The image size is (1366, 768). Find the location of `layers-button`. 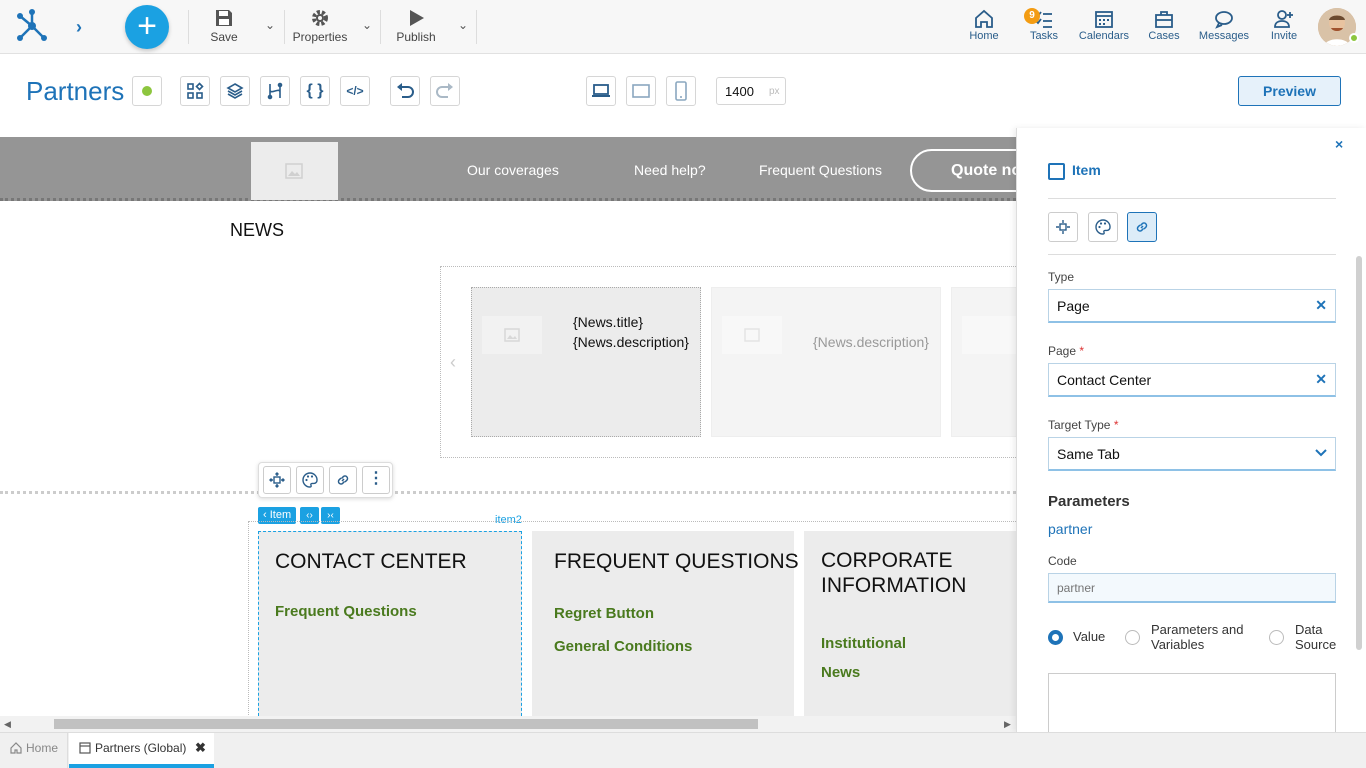

layers-button is located at coordinates (235, 91).